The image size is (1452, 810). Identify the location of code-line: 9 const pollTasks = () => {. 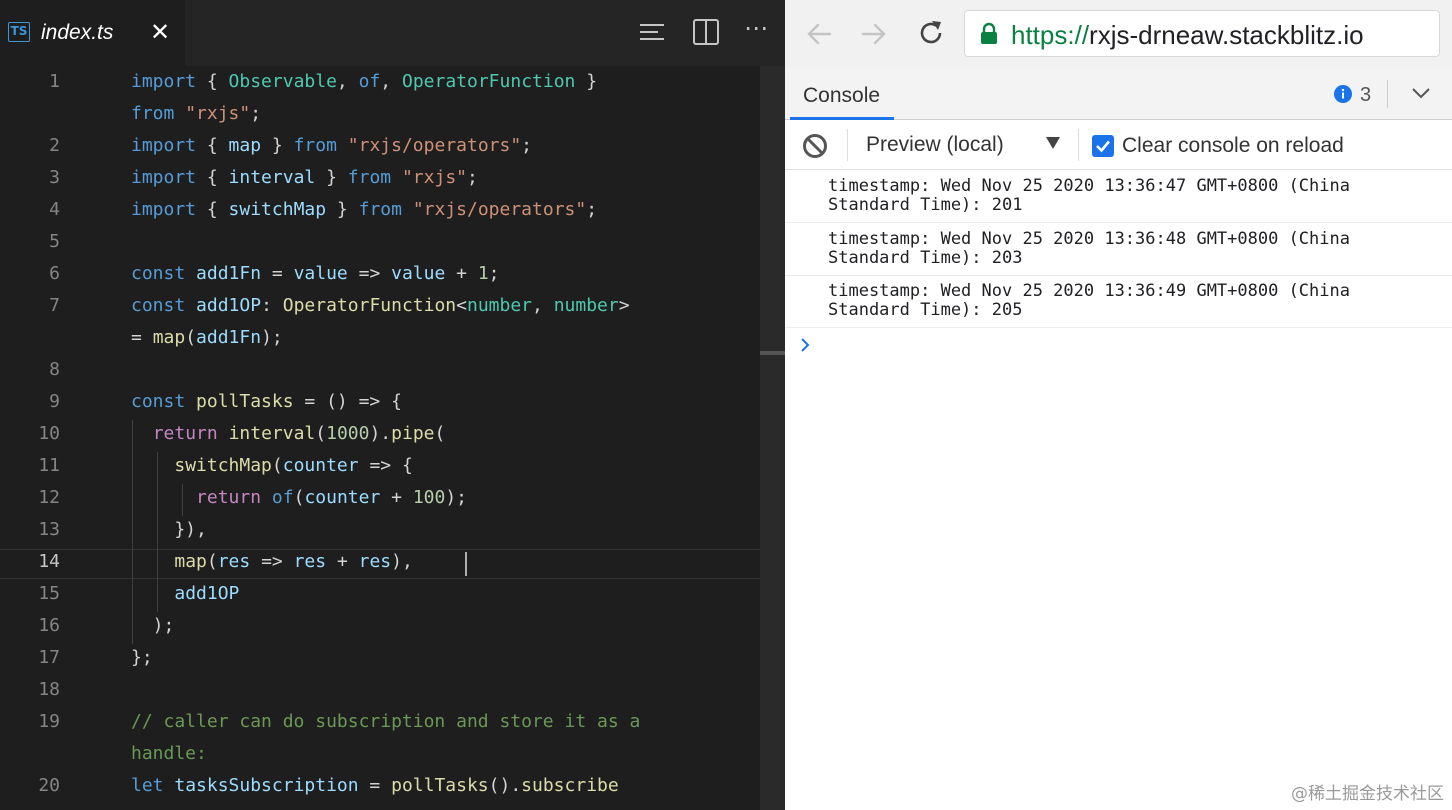
(380, 402).